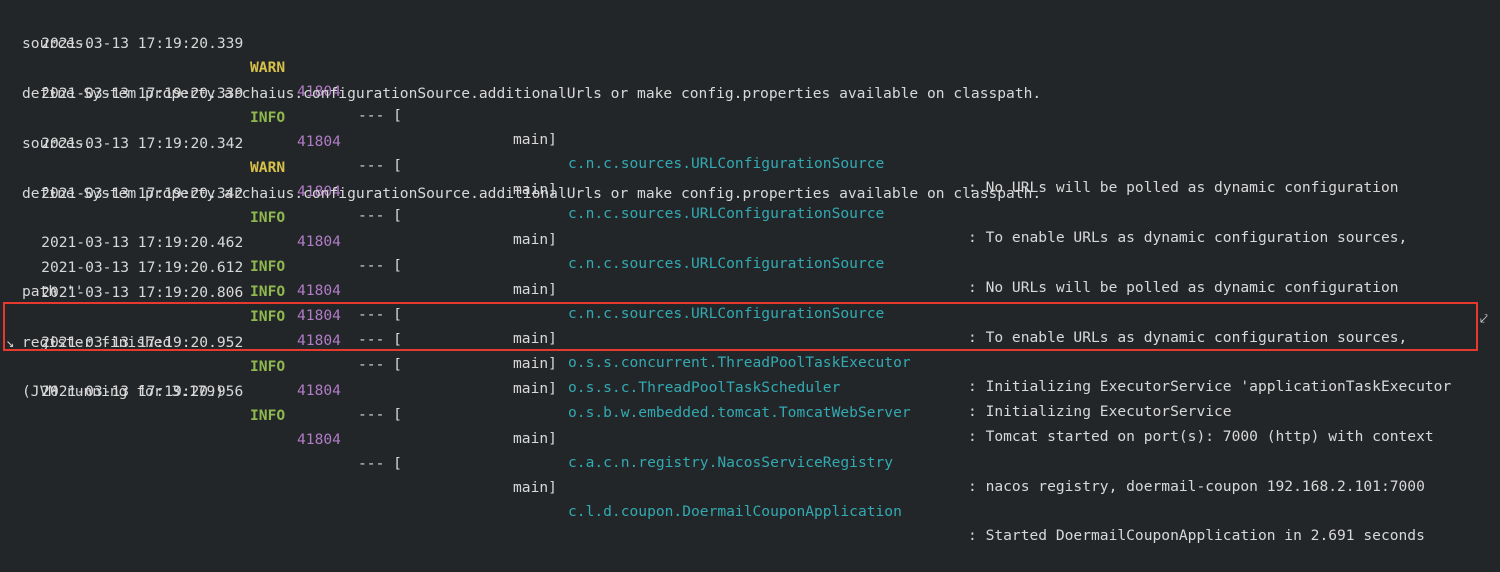 The image size is (1500, 572). Describe the element at coordinates (123, 391) in the screenshot. I see `log-continuation: (JVM running for 3.179)` at that location.